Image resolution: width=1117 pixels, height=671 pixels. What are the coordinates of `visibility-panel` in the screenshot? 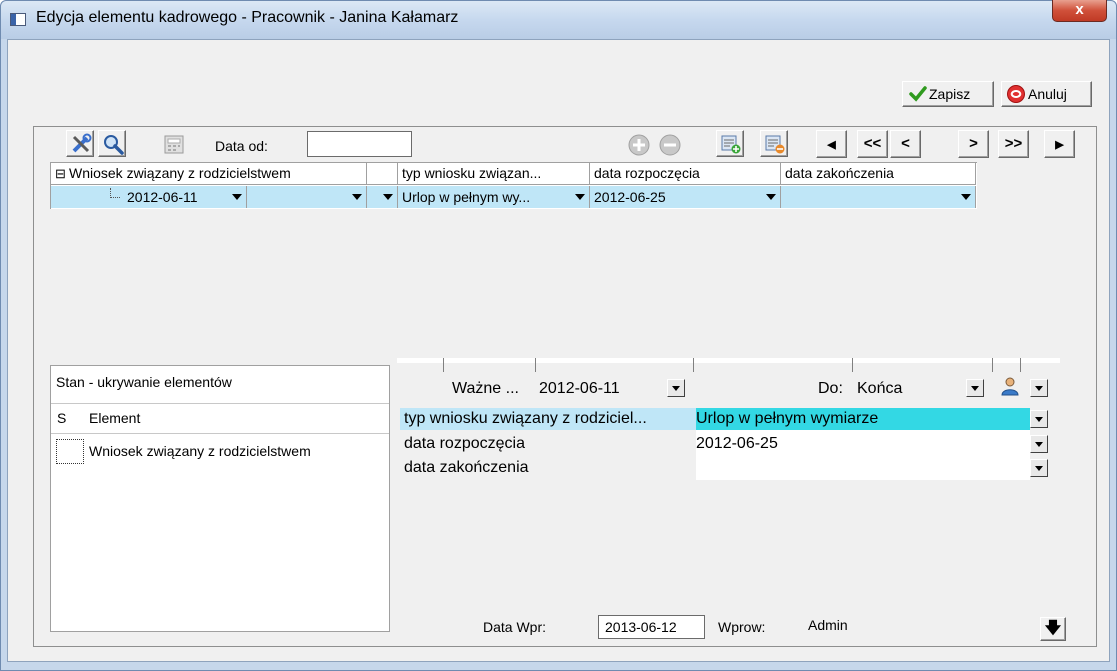 It's located at (220, 498).